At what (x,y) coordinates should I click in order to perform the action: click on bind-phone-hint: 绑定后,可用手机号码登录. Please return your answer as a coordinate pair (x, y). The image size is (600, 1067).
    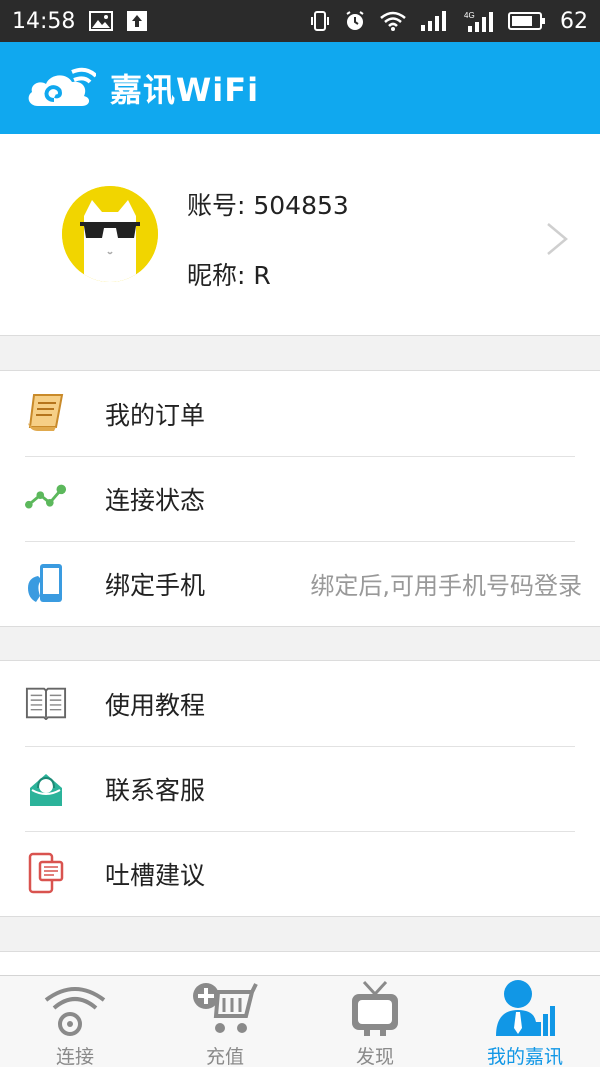
    Looking at the image, I should click on (446, 586).